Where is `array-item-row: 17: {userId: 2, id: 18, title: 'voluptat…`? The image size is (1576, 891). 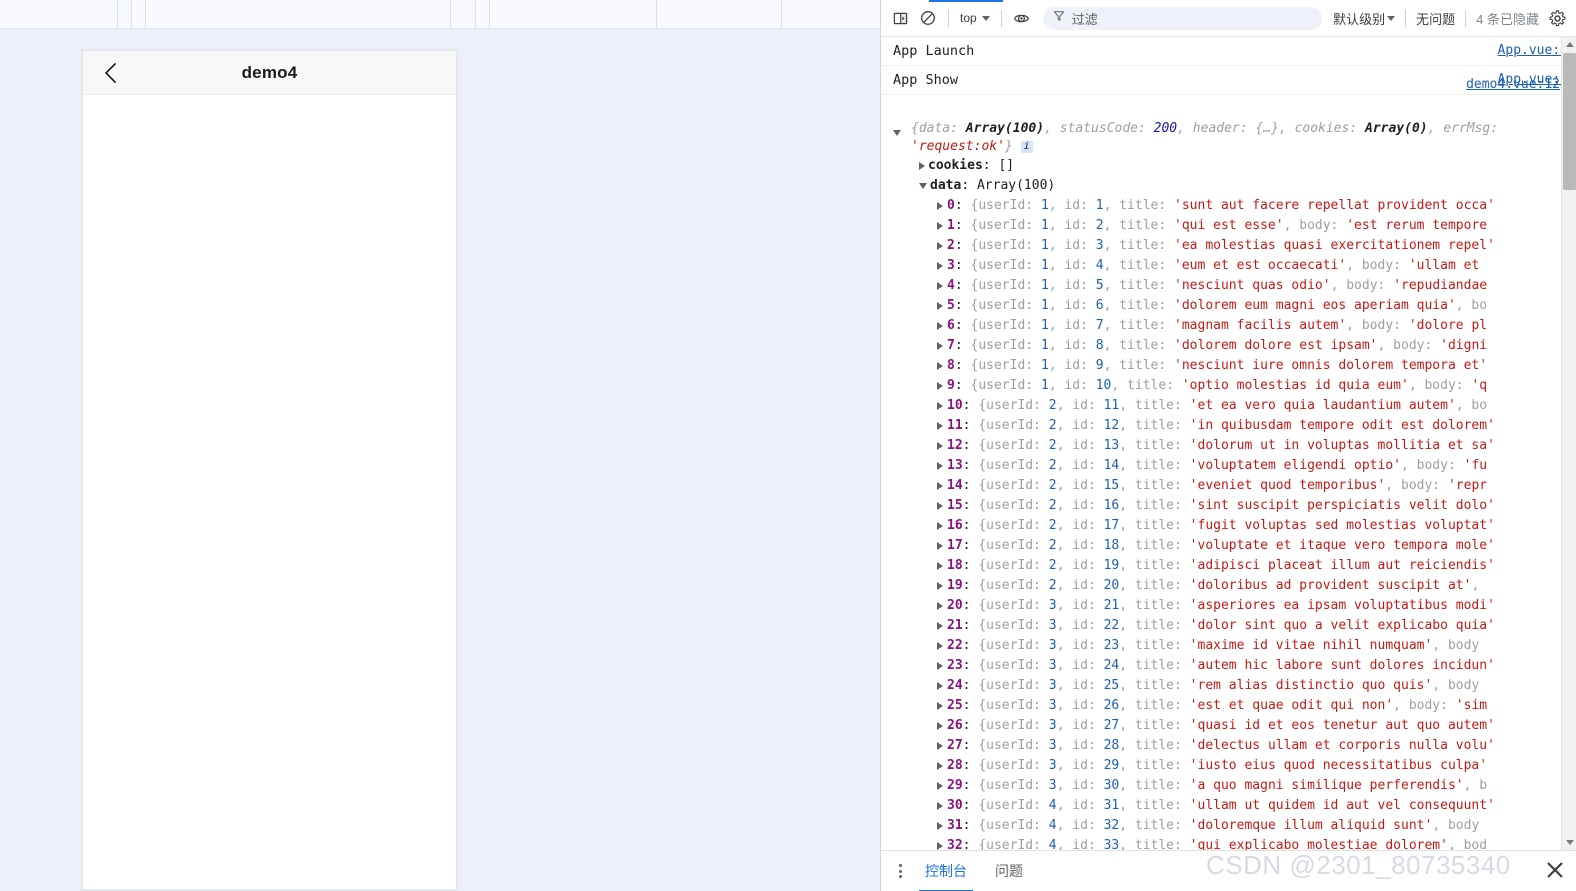
array-item-row: 17: {userId: 2, id: 18, title: 'voluptat… is located at coordinates (1230, 546).